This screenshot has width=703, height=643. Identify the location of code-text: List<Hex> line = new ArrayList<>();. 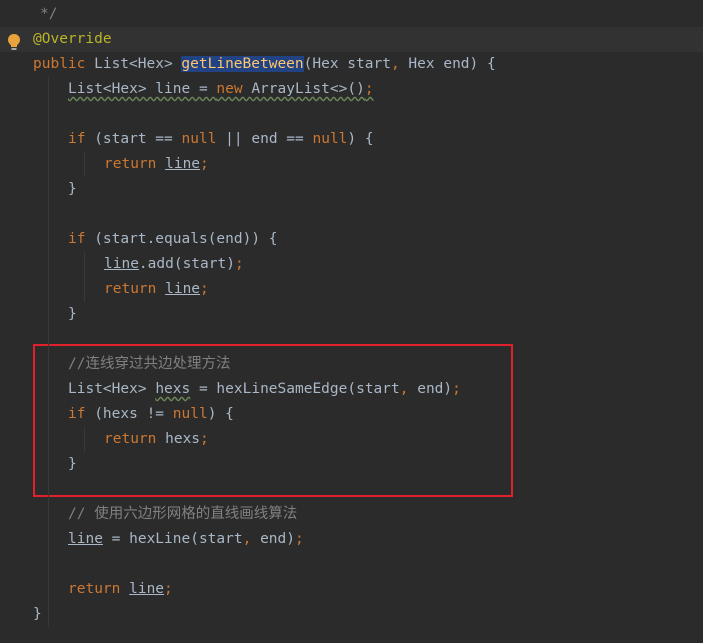
(221, 89).